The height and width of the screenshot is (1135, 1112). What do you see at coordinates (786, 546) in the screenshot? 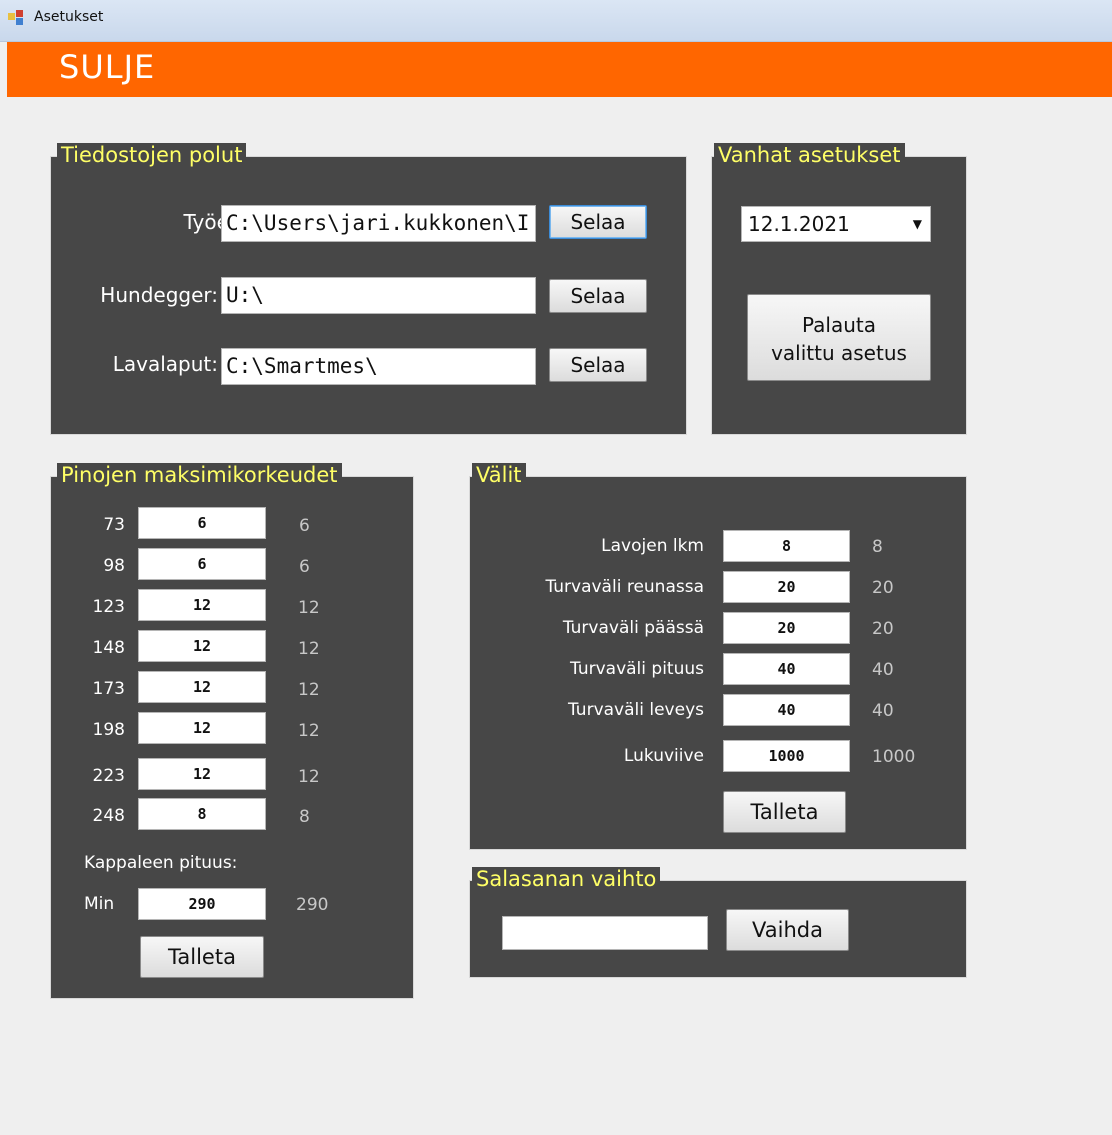
I see `gap-input: 8` at bounding box center [786, 546].